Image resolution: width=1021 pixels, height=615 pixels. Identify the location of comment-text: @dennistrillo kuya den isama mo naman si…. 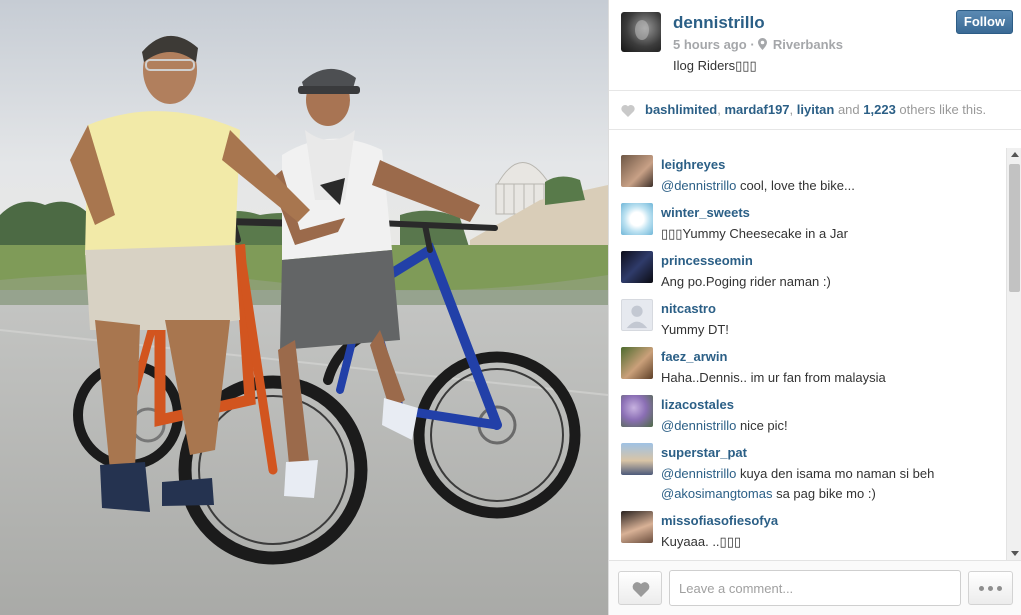
(828, 484).